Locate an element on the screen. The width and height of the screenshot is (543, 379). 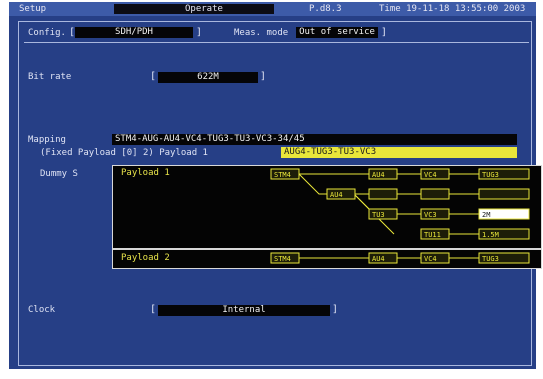
clock-value: Internal is located at coordinates (244, 310).